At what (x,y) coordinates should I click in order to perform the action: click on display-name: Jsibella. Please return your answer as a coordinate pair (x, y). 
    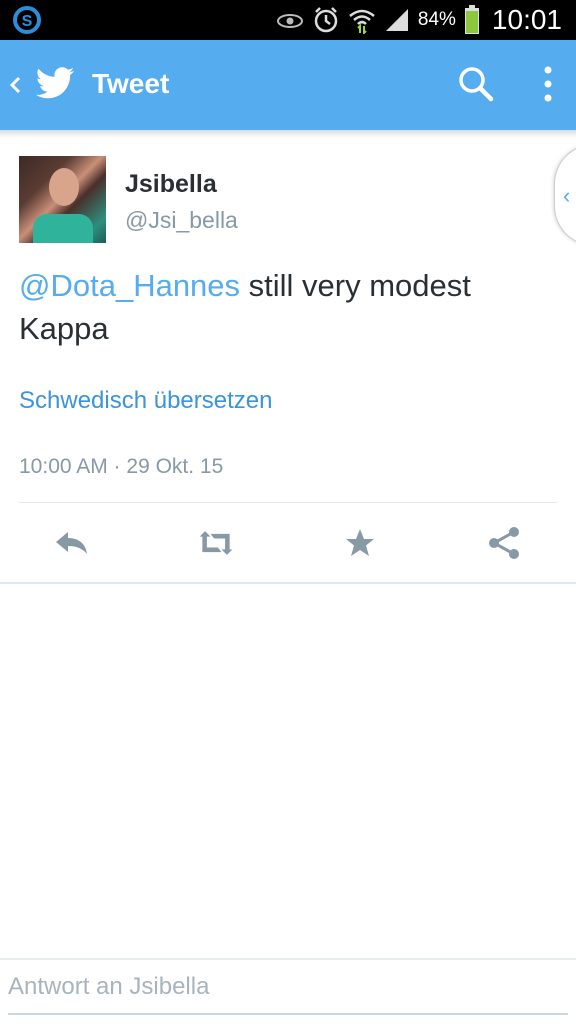
    Looking at the image, I should click on (171, 184).